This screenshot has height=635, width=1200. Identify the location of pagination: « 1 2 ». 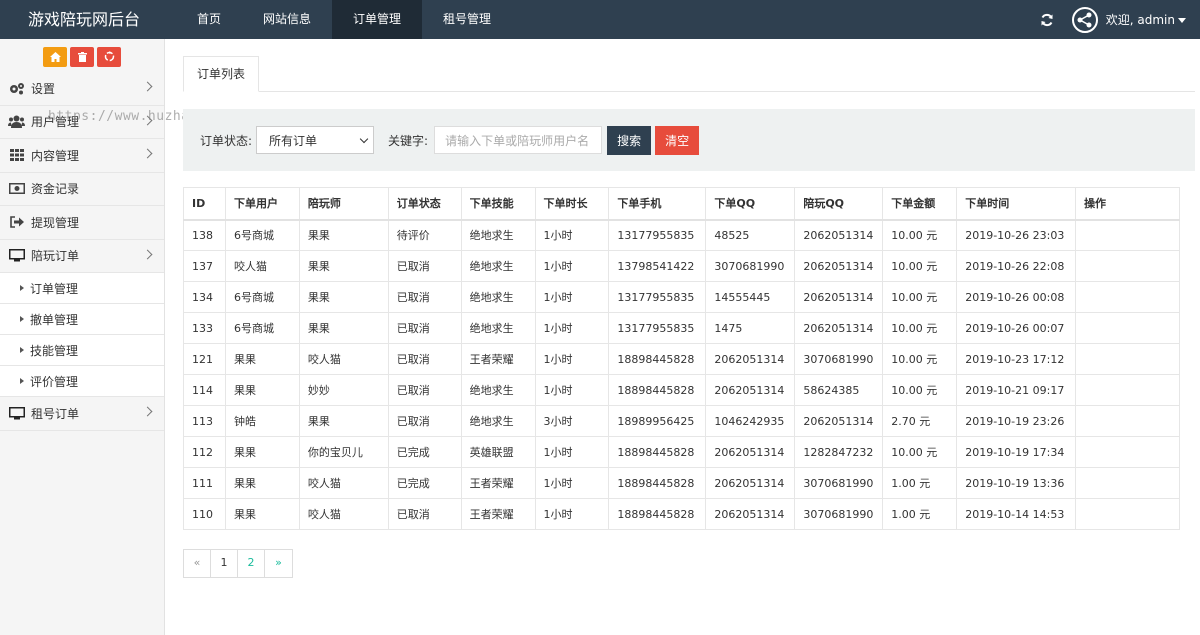
(238, 563).